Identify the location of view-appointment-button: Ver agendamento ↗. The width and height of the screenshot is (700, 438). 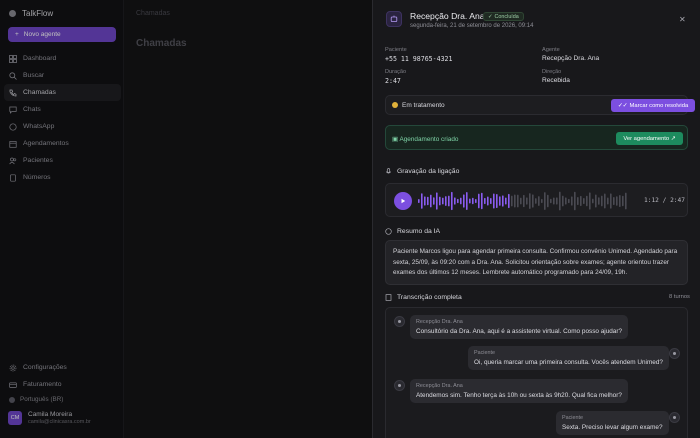
(649, 138).